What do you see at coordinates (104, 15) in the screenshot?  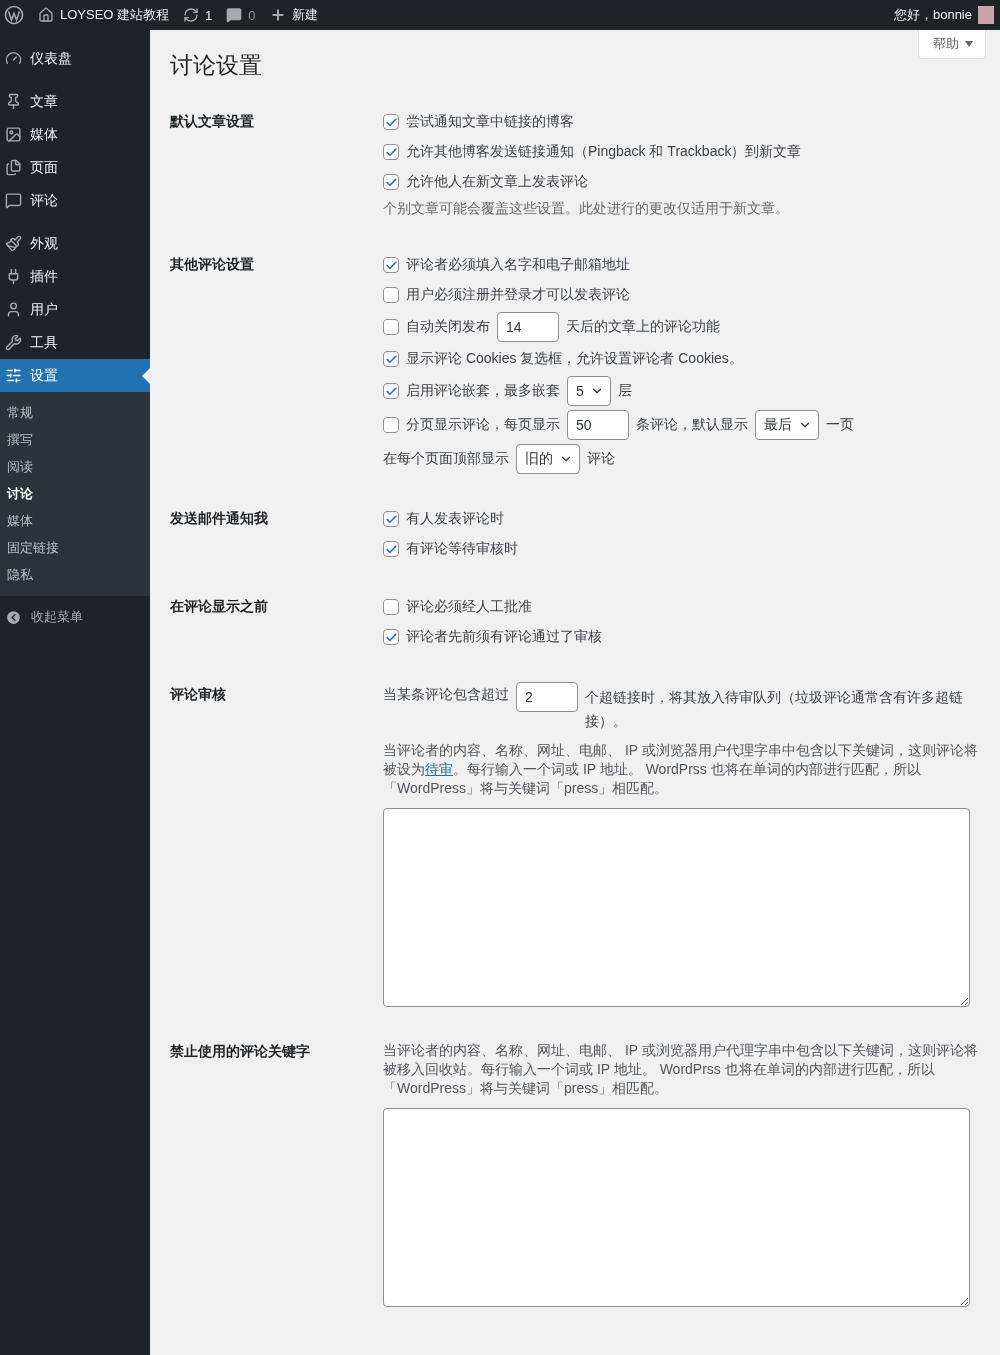 I see `site-link: LOYSEO 建站教程` at bounding box center [104, 15].